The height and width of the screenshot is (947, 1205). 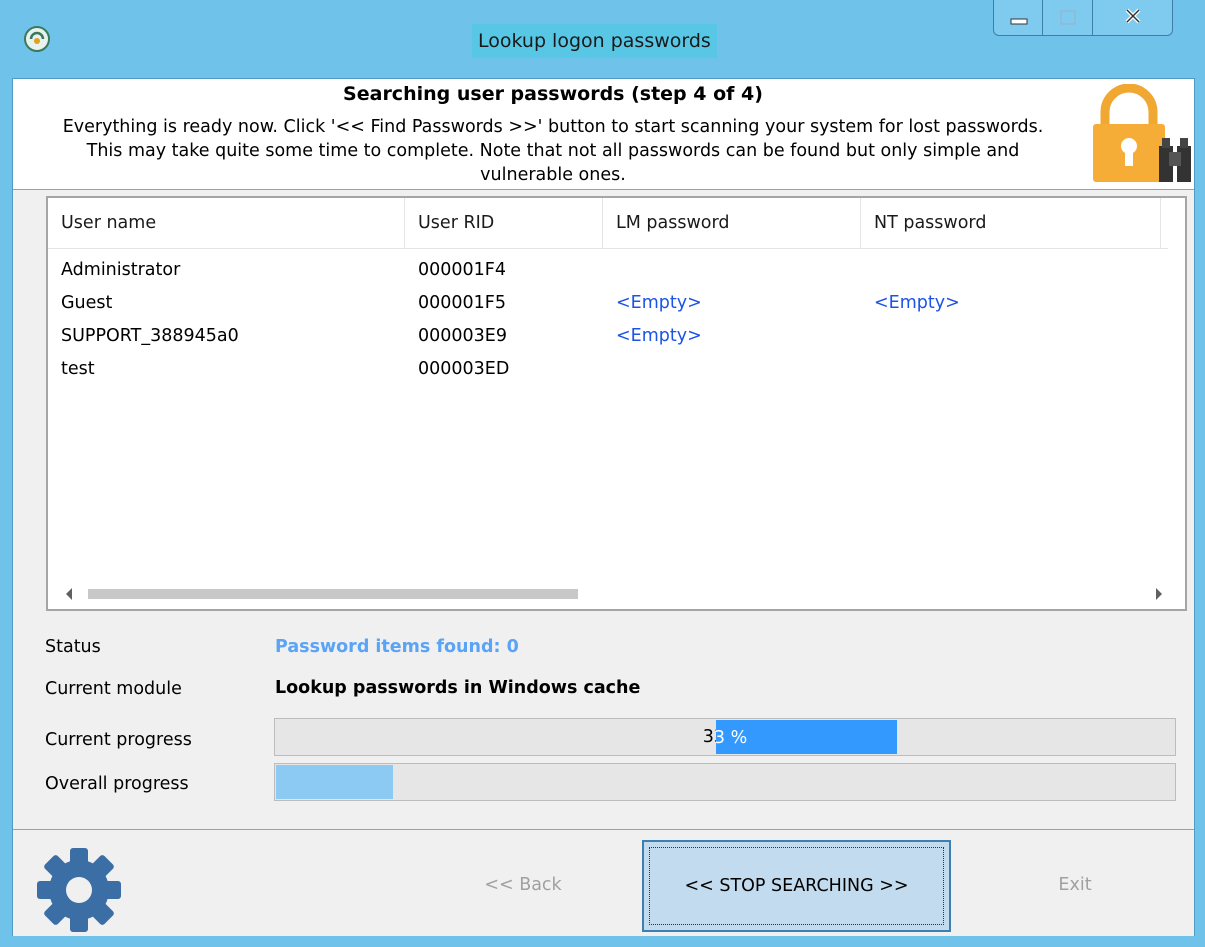 What do you see at coordinates (78, 369) in the screenshot?
I see `cell-user-name: test` at bounding box center [78, 369].